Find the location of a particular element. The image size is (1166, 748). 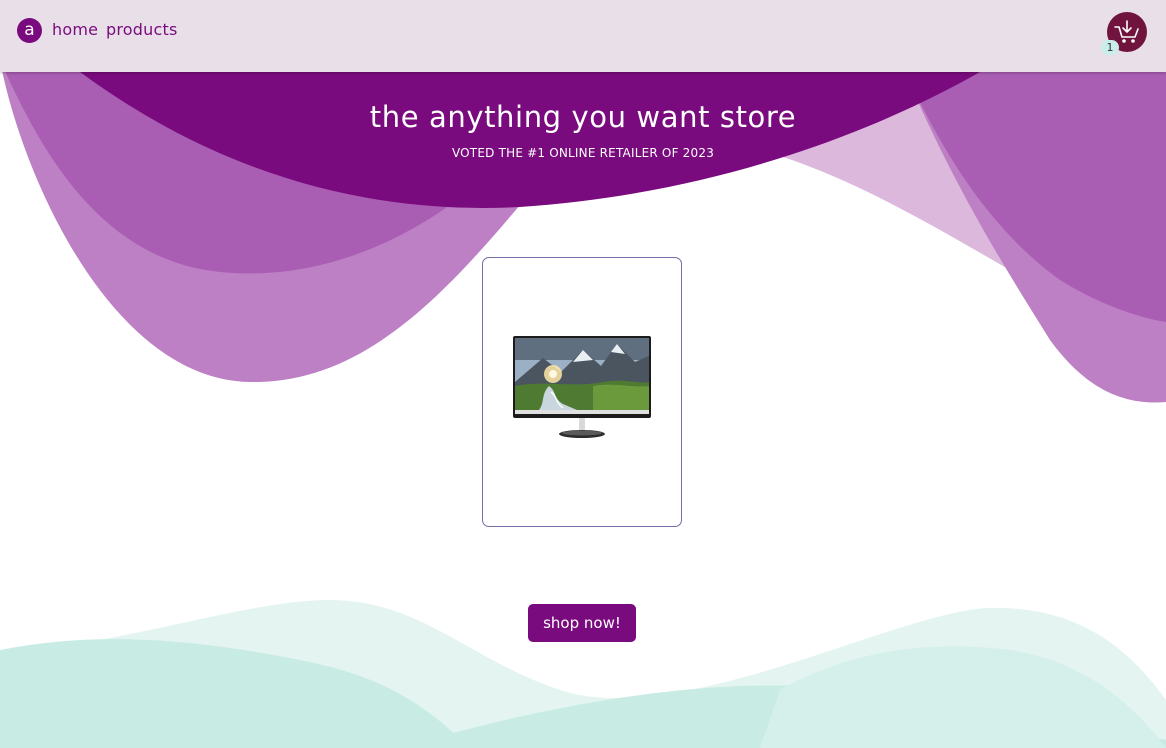

hero-title: the anything you want store is located at coordinates (583, 117).